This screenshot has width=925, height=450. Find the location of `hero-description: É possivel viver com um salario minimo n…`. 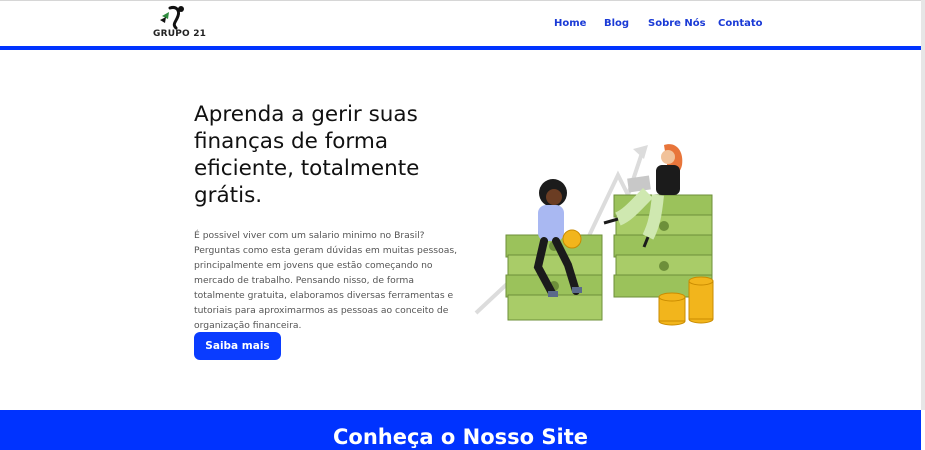

hero-description: É possivel viver com um salario minimo n… is located at coordinates (326, 280).